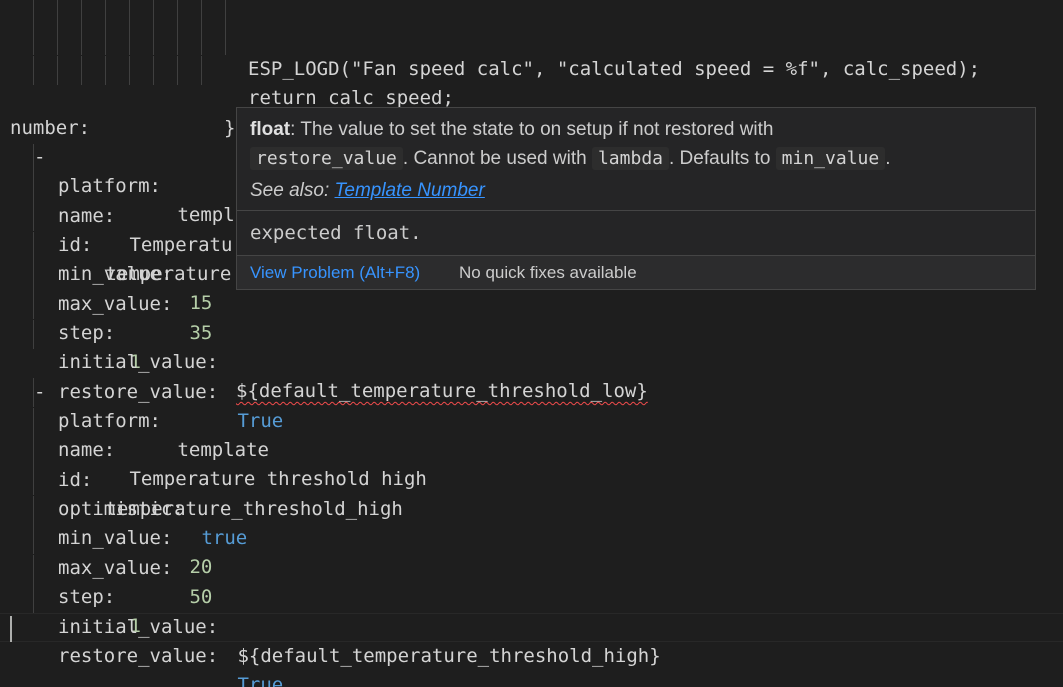  I want to click on number-value: 15, so click(195, 303).